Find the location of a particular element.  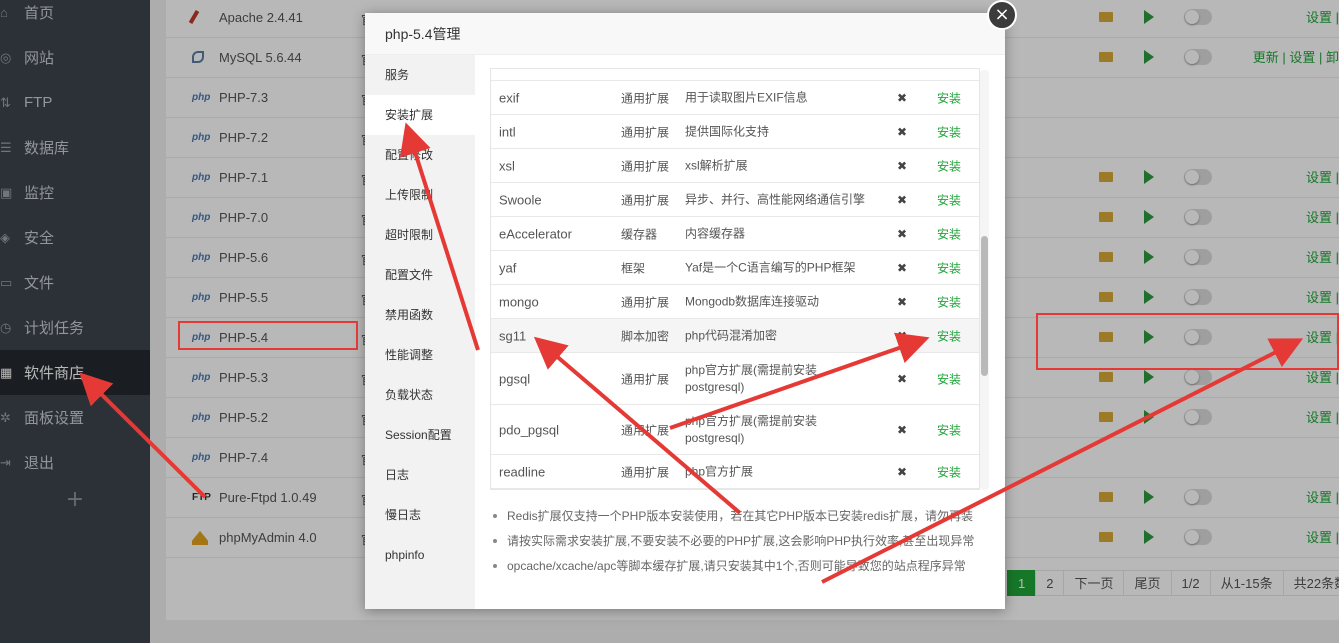

arrow-to-settings is located at coordinates (1062, 461).